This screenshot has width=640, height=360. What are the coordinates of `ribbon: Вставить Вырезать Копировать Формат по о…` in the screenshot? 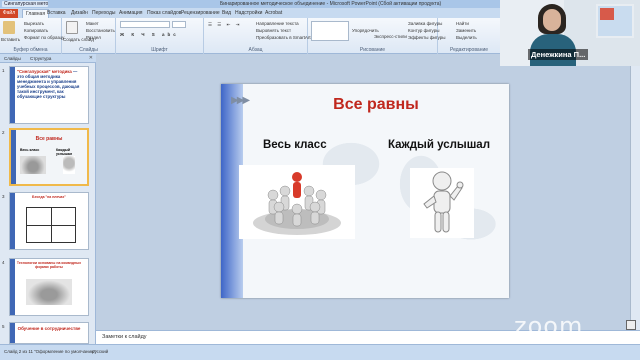 It's located at (250, 36).